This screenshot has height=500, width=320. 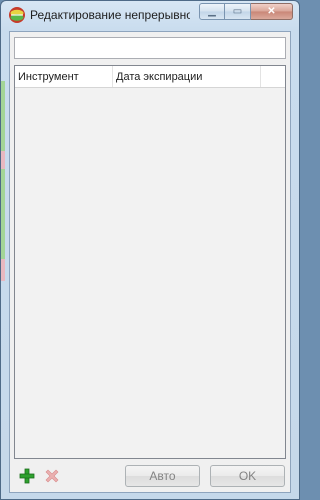 What do you see at coordinates (273, 76) in the screenshot?
I see `column-header-empty` at bounding box center [273, 76].